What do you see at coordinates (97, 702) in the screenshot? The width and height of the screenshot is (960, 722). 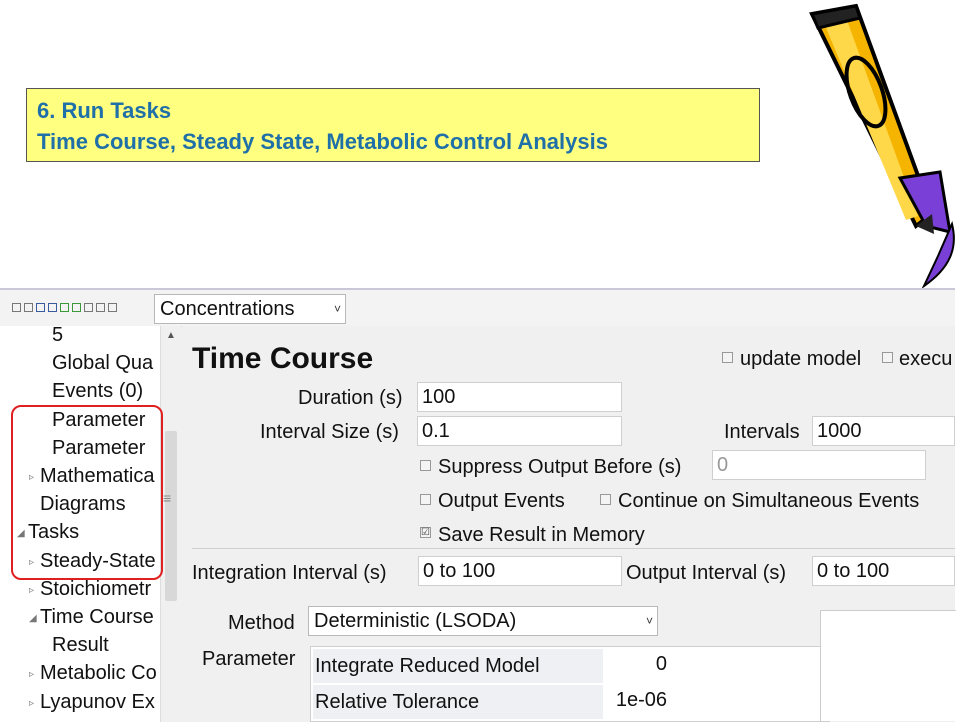 I see `tree-item: Lyapunov Ex` at bounding box center [97, 702].